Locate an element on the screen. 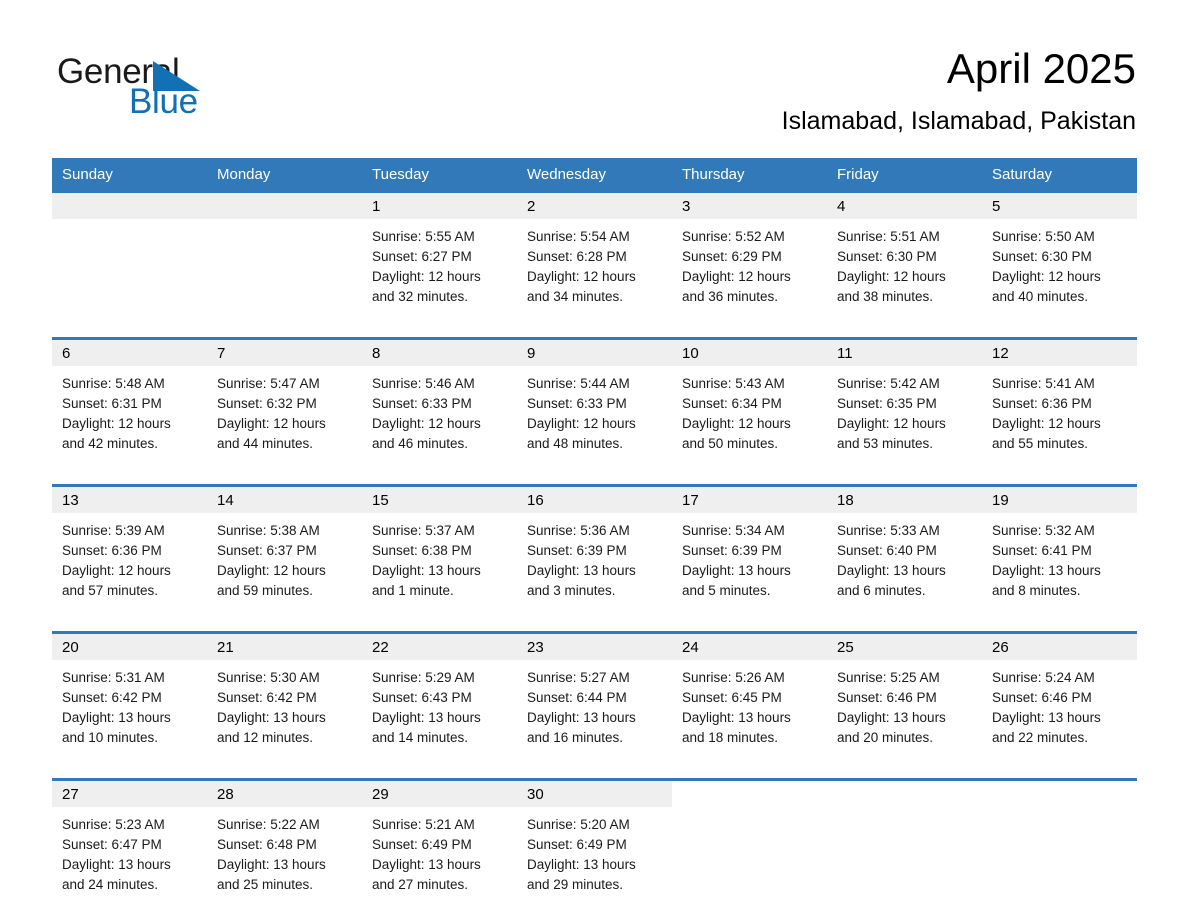  day-number: 8 is located at coordinates (439, 353).